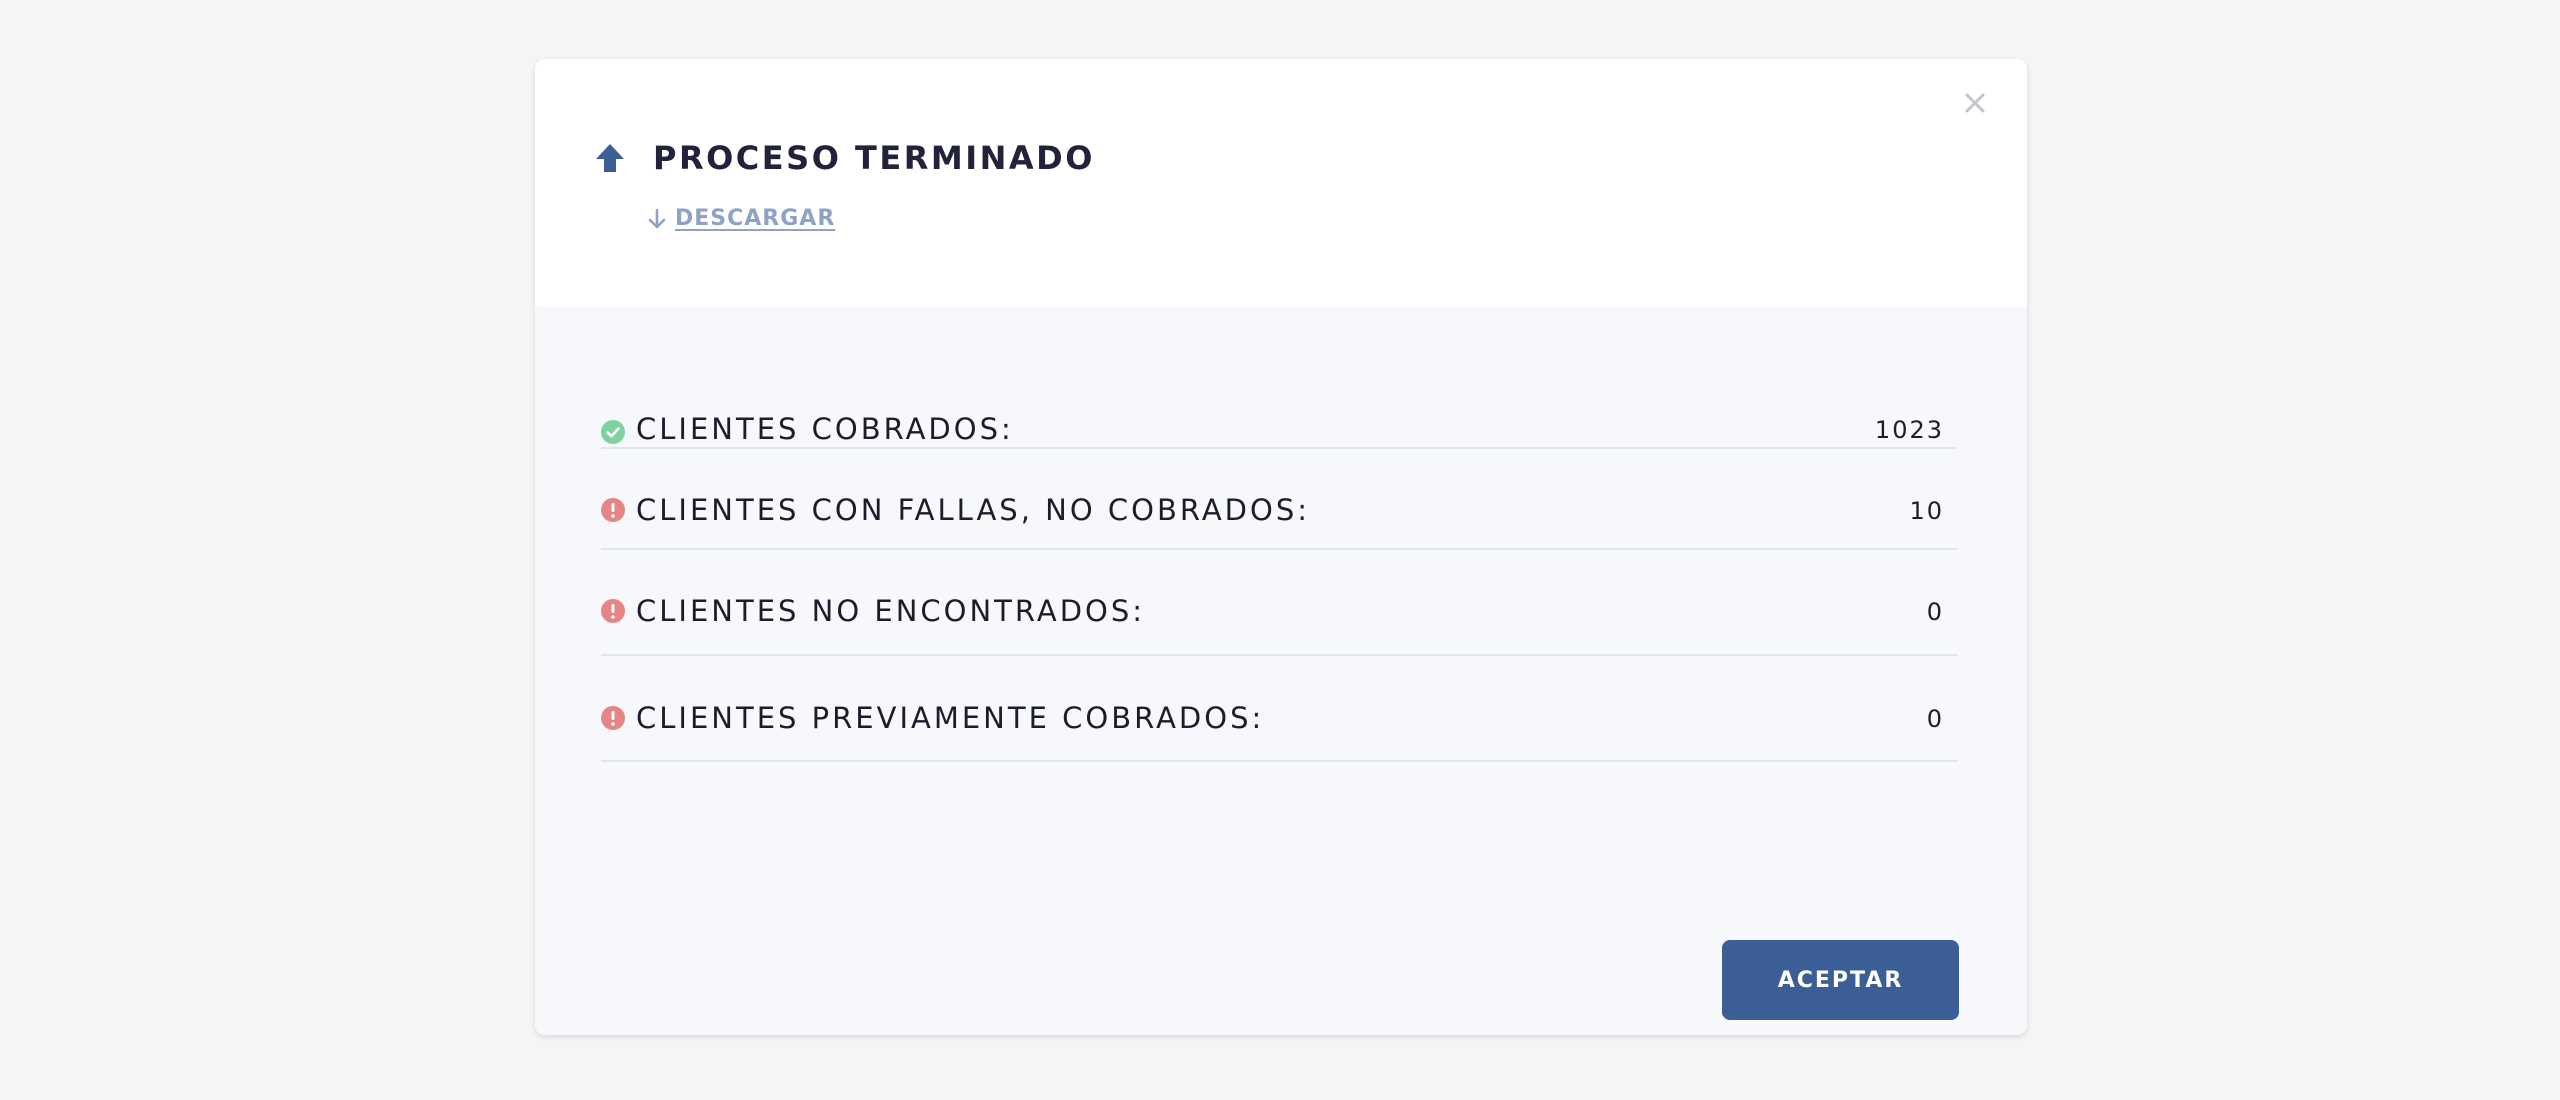  What do you see at coordinates (874, 158) in the screenshot?
I see `dialog-title: PROCESO TERMINADO` at bounding box center [874, 158].